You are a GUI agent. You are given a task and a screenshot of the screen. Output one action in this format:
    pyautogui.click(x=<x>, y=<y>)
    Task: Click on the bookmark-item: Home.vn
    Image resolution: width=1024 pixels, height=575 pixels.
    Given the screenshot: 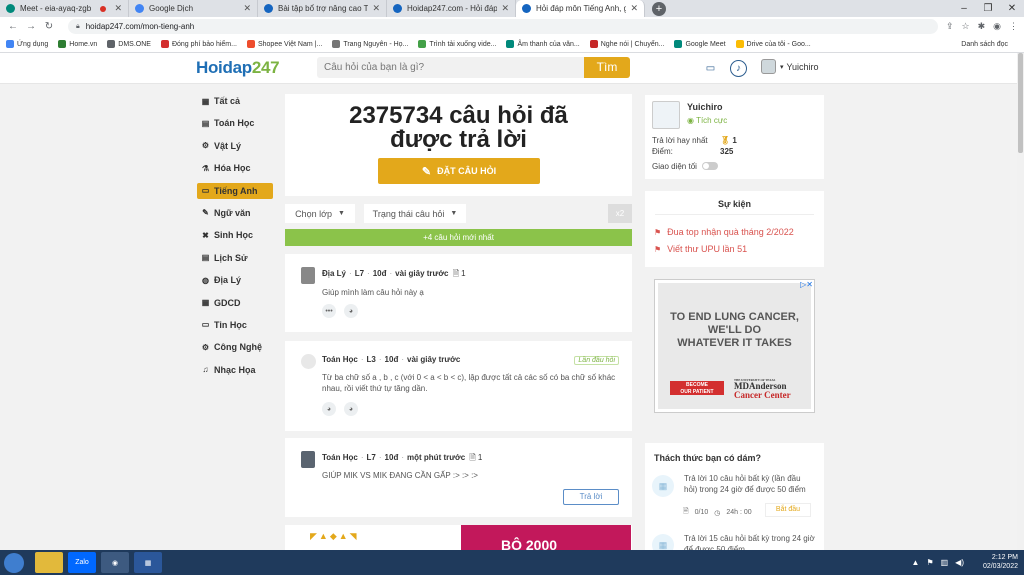 What is the action you would take?
    pyautogui.click(x=77, y=44)
    